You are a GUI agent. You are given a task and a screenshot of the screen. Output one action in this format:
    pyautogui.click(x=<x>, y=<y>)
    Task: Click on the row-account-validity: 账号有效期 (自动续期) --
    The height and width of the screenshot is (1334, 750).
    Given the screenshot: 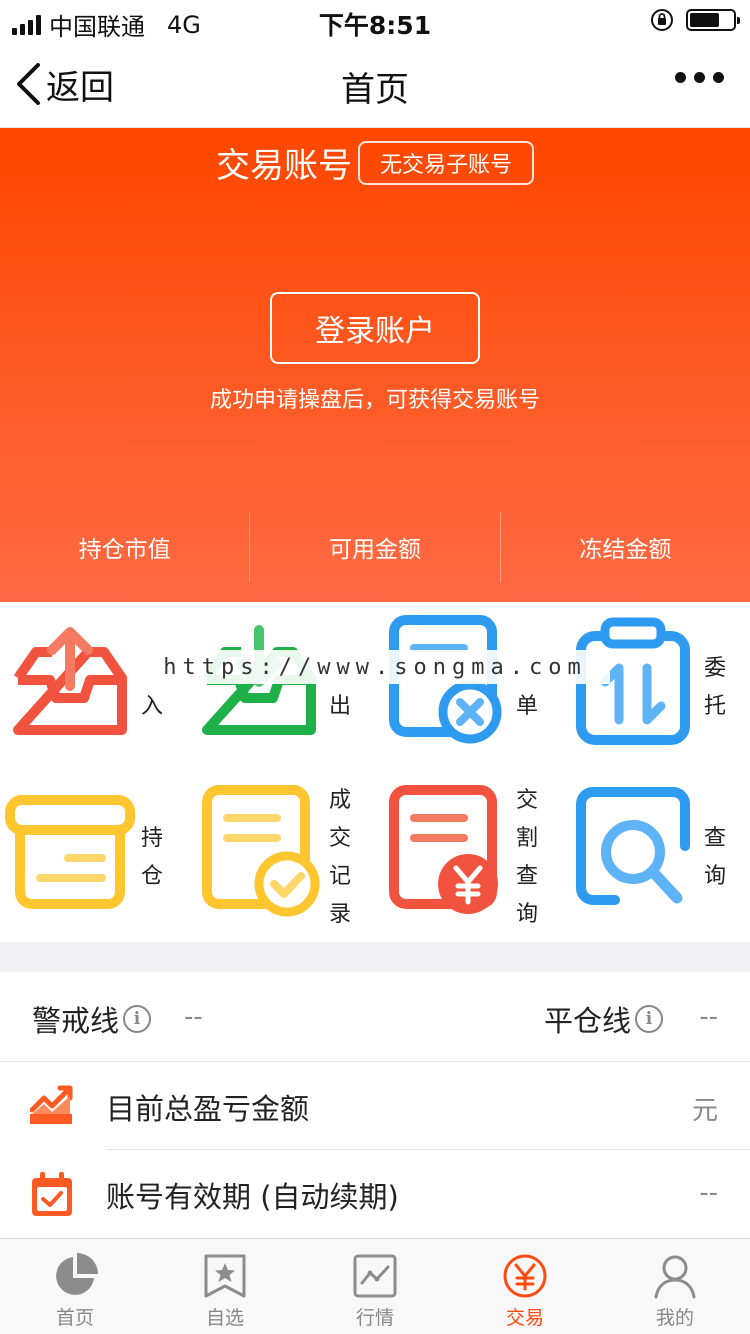 What is the action you would take?
    pyautogui.click(x=375, y=1194)
    